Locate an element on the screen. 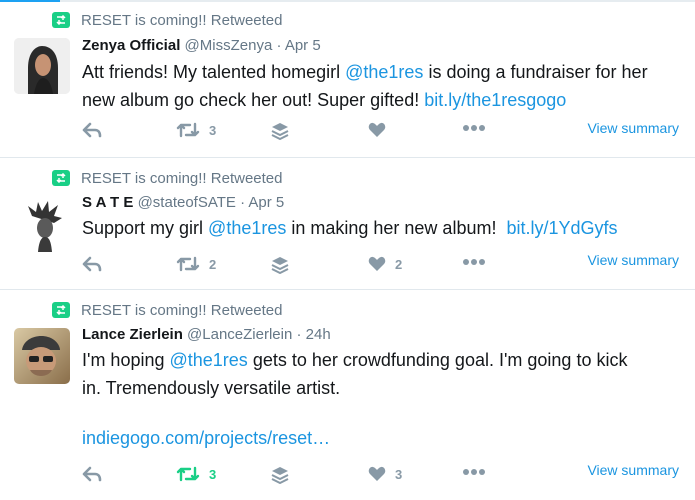 The height and width of the screenshot is (500, 695). tweet-text-part: Att friends! My talented homegirl is located at coordinates (214, 72).